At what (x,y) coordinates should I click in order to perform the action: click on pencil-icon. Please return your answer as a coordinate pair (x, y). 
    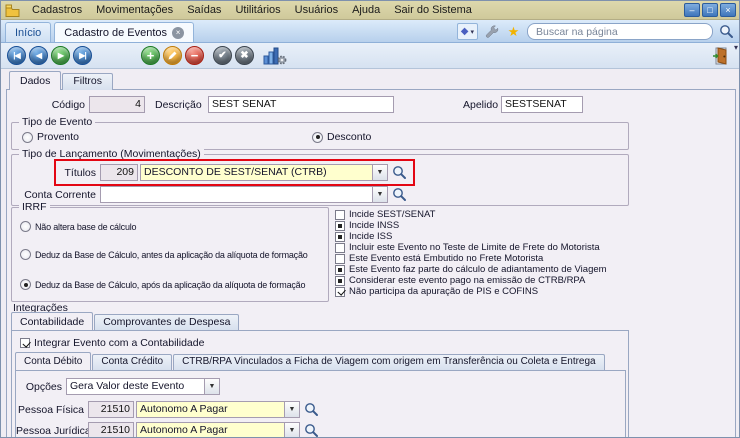
    Looking at the image, I should click on (172, 55).